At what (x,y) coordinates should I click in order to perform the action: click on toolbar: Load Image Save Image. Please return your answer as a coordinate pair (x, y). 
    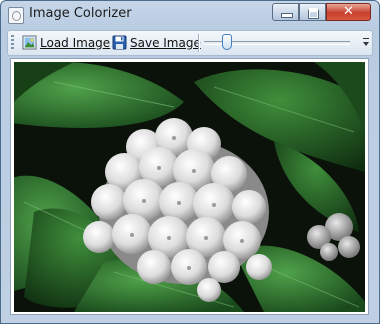
    Looking at the image, I should click on (190, 43).